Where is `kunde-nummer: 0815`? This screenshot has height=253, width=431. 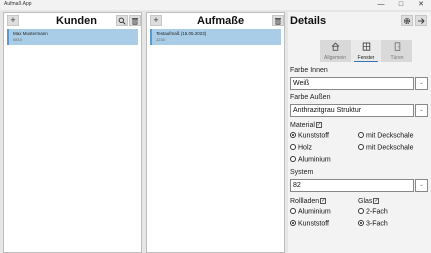
kunde-nummer: 0815 is located at coordinates (17, 39).